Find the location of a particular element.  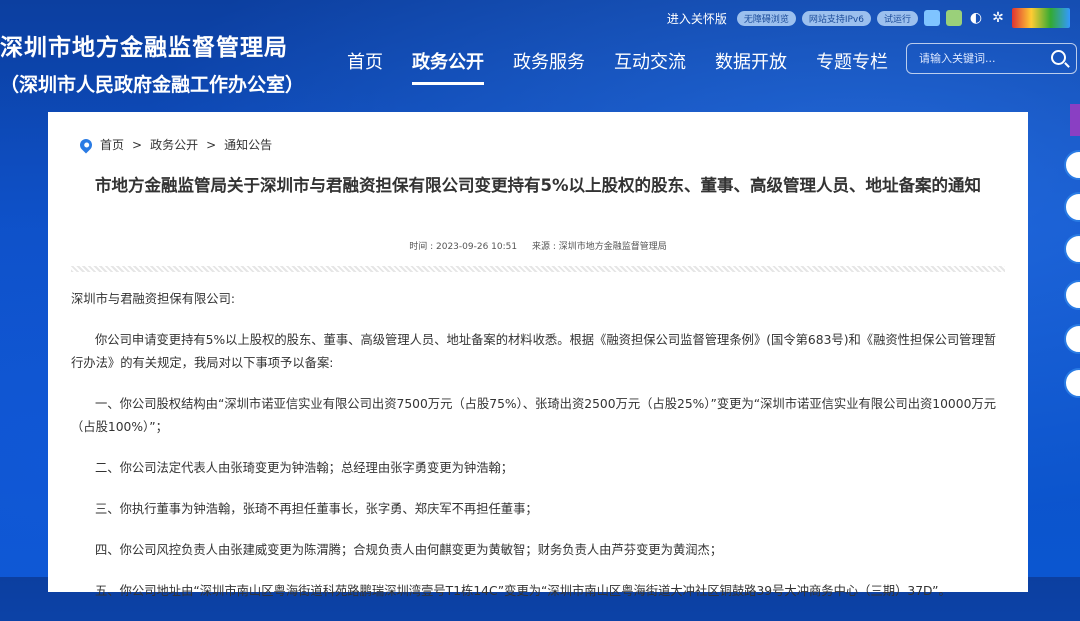

publish-time: 时间 : 2023-09-26 10:51 is located at coordinates (463, 247).